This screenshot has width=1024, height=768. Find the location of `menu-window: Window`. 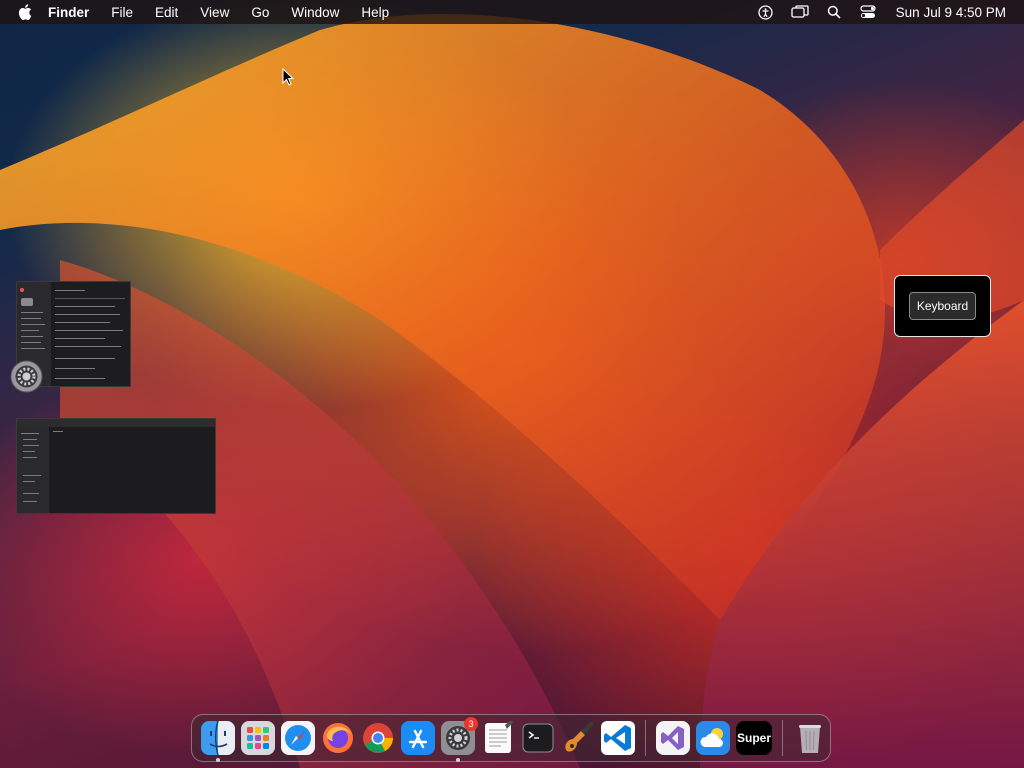

menu-window: Window is located at coordinates (315, 12).